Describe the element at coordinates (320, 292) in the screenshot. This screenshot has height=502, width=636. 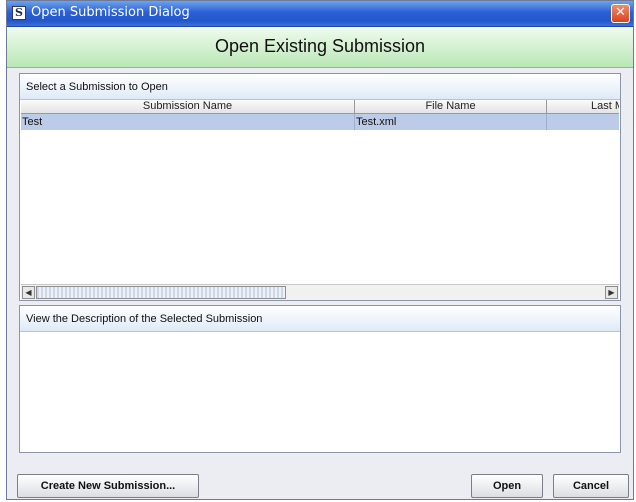
I see `horizontal-scrollbar: ◀ ▶` at that location.